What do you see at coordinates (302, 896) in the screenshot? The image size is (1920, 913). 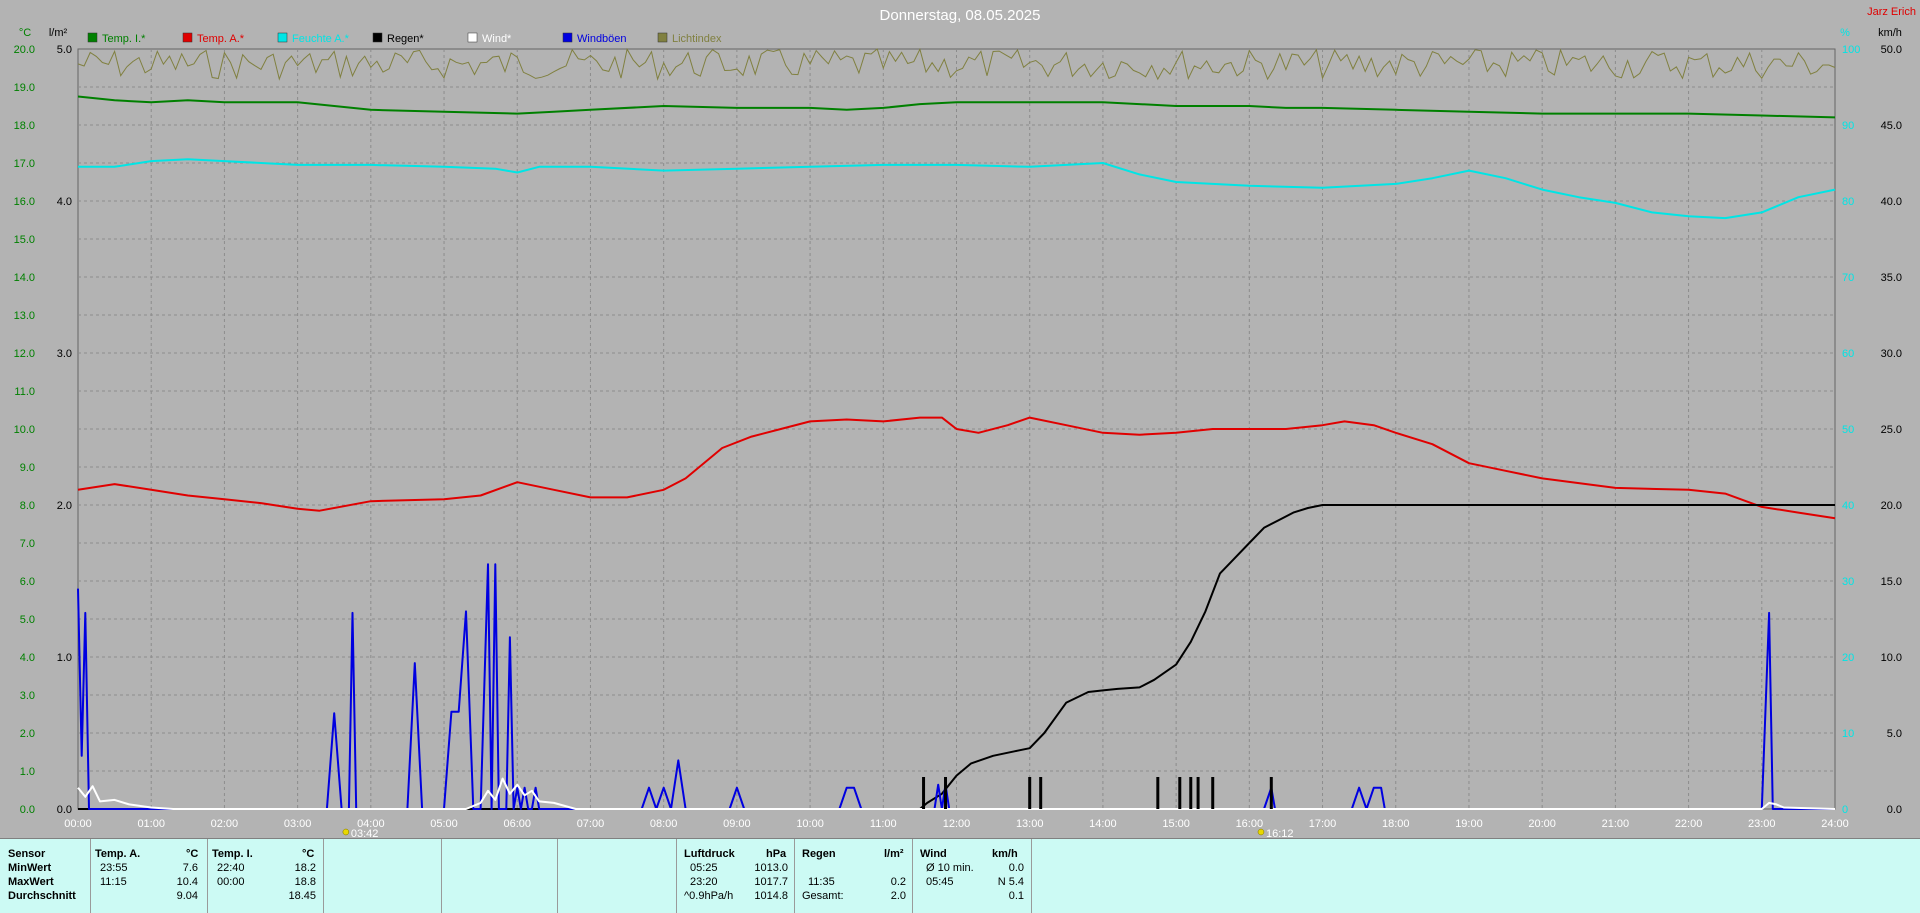 I see `stats-temp-i-avg-value: 18.45` at bounding box center [302, 896].